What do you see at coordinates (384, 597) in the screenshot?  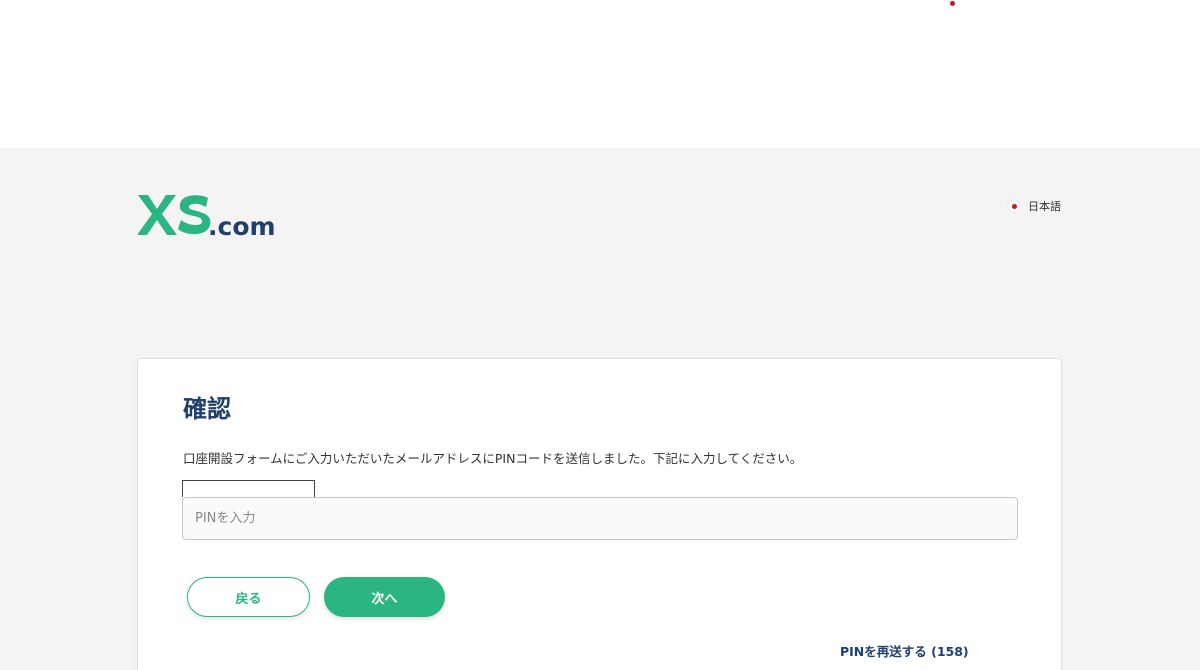 I see `next-button: 次へ` at bounding box center [384, 597].